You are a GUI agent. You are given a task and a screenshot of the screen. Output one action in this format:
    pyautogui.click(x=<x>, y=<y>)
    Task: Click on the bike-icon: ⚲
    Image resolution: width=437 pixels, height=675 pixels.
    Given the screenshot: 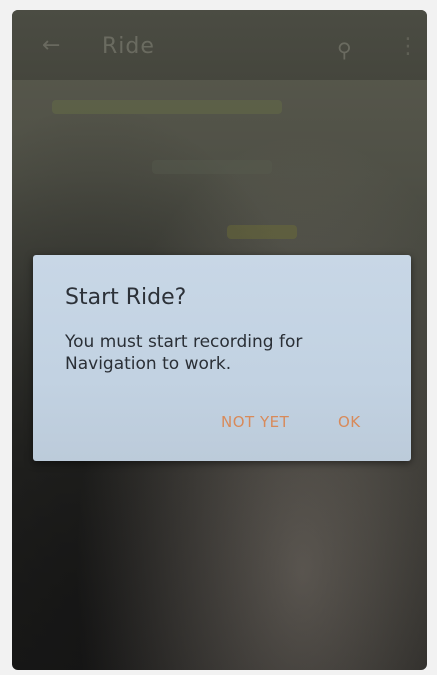 What is the action you would take?
    pyautogui.click(x=344, y=50)
    